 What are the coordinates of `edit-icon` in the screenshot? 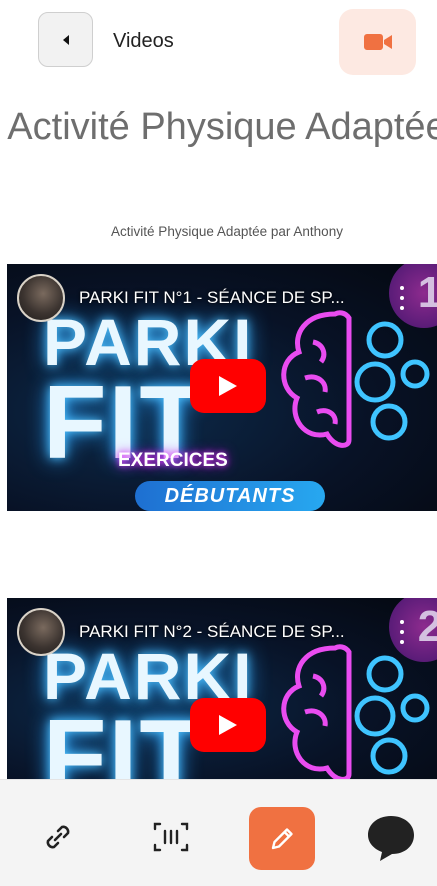 It's located at (282, 838).